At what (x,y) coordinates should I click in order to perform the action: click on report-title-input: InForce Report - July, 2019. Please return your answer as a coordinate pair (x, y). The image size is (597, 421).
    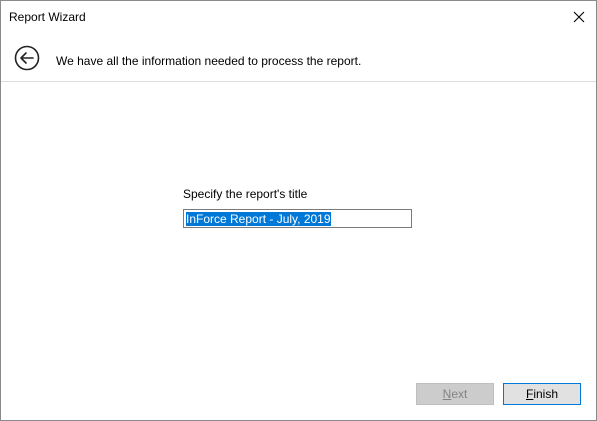
    Looking at the image, I should click on (297, 218).